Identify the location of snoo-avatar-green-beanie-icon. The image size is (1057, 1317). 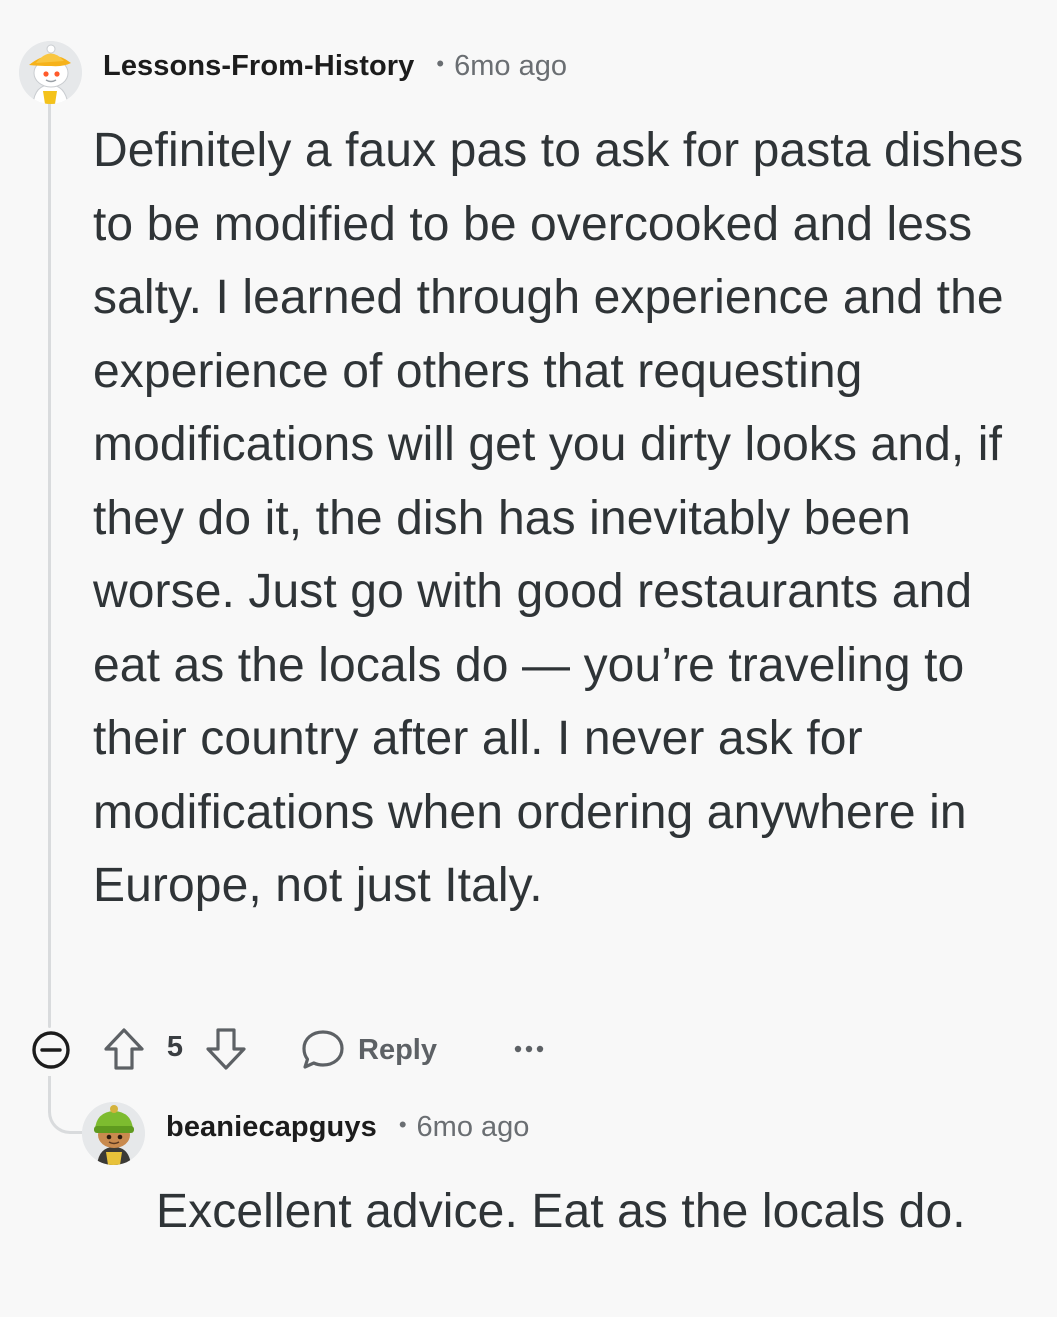
(113, 1133).